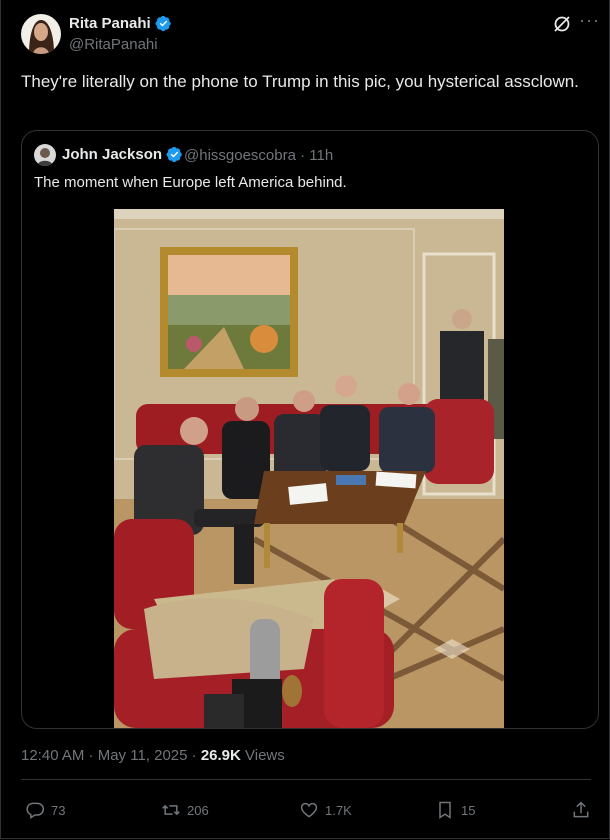  I want to click on quoted-author-handle: @hissgoescobra, so click(240, 155).